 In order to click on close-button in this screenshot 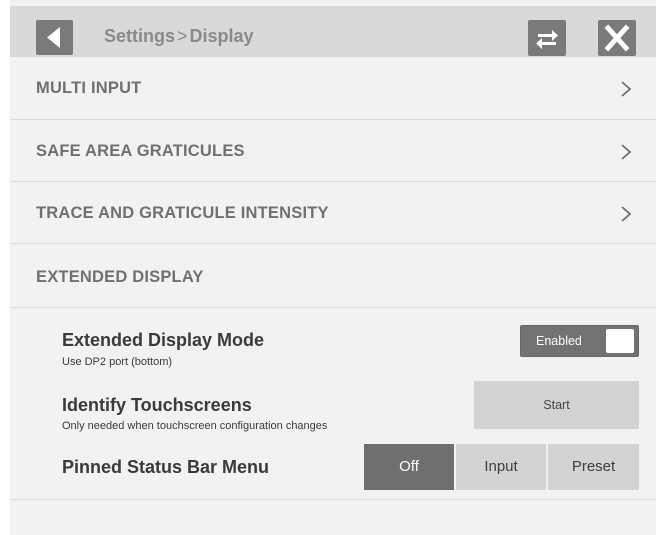, I will do `click(617, 38)`.